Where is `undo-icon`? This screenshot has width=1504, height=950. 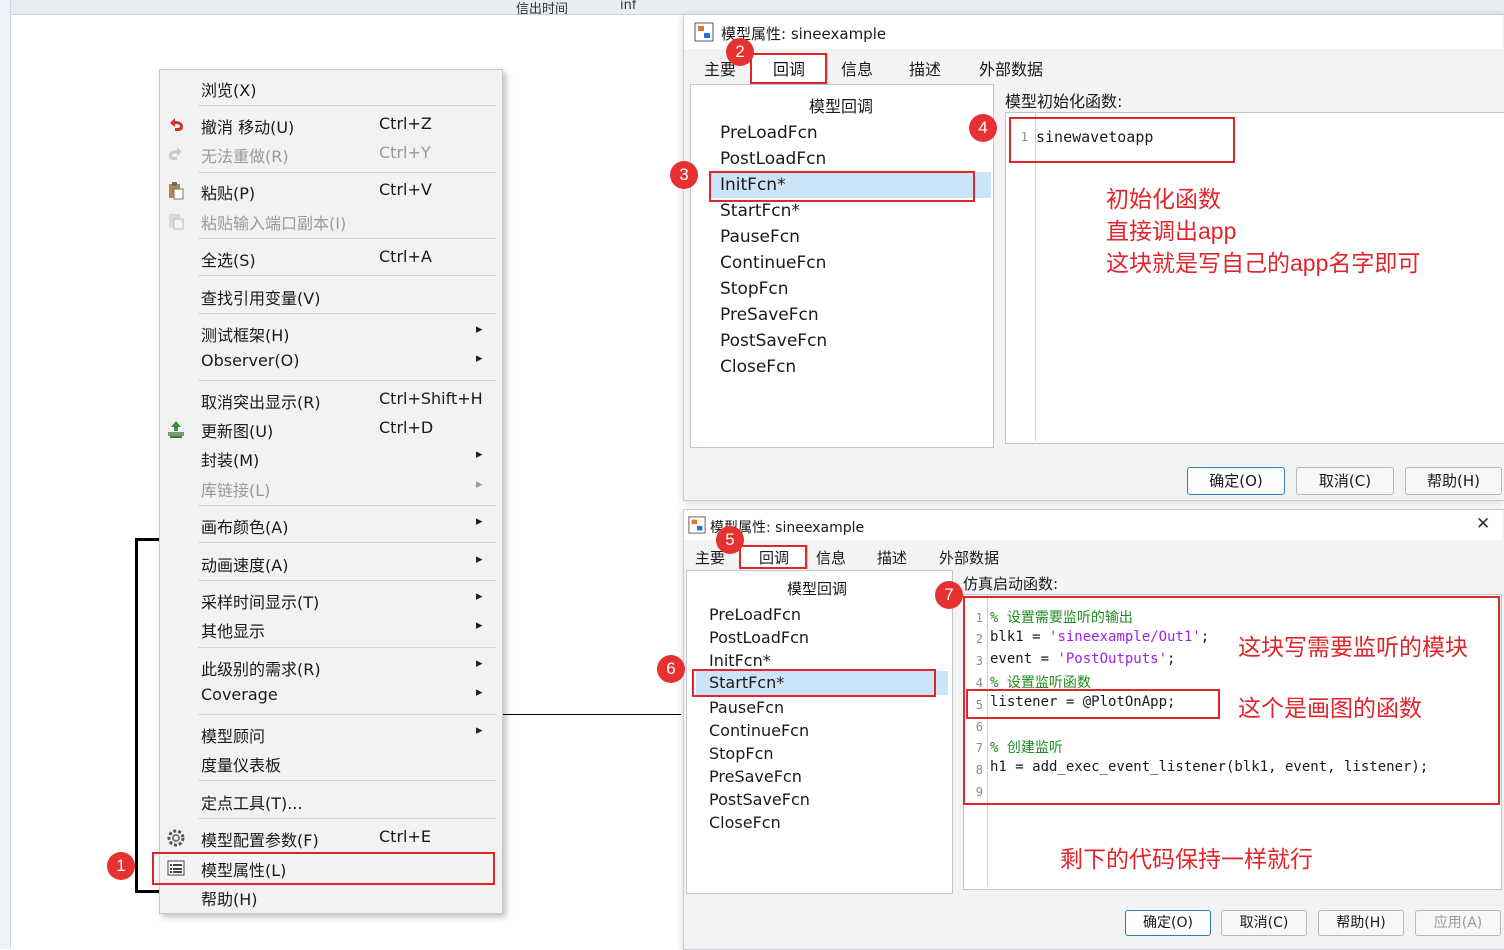
undo-icon is located at coordinates (176, 124).